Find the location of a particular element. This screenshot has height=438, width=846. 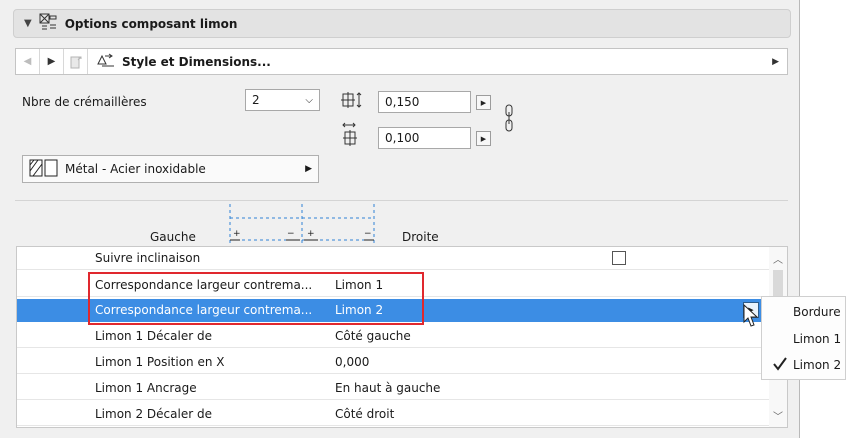

row-name: Limon 2 Décaler de is located at coordinates (153, 414).